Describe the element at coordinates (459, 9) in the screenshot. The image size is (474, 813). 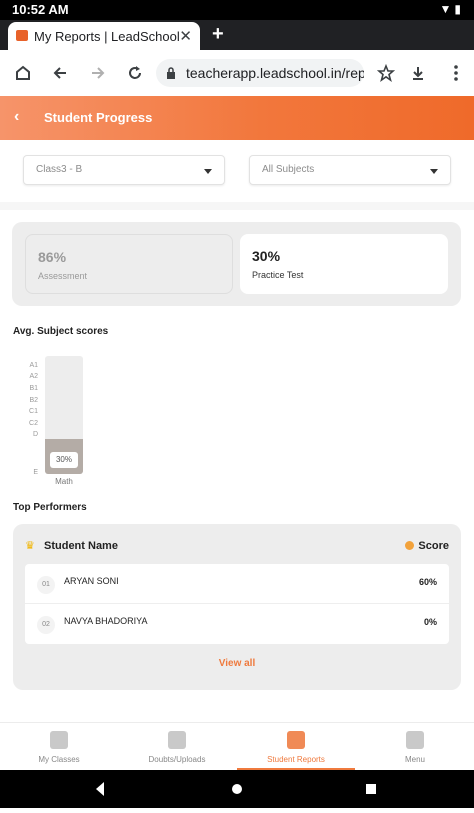
I see `battery-icon: ▮` at that location.